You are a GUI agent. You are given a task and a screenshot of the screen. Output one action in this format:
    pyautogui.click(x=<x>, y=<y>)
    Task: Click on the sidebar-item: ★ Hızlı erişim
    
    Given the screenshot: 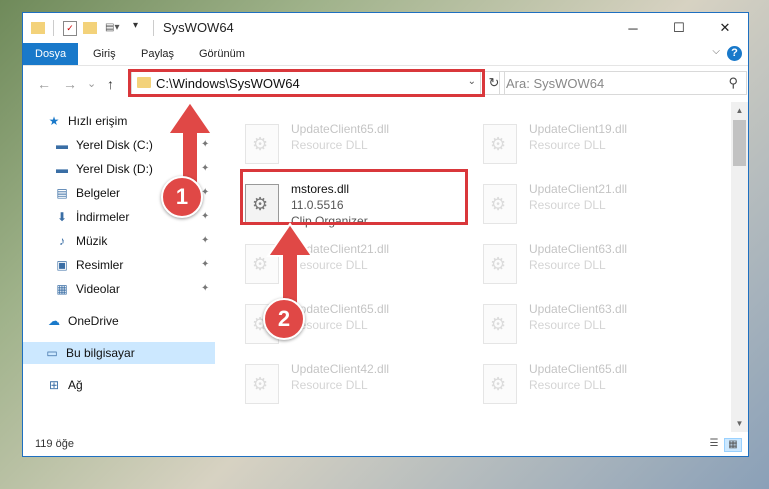 What is the action you would take?
    pyautogui.click(x=87, y=121)
    